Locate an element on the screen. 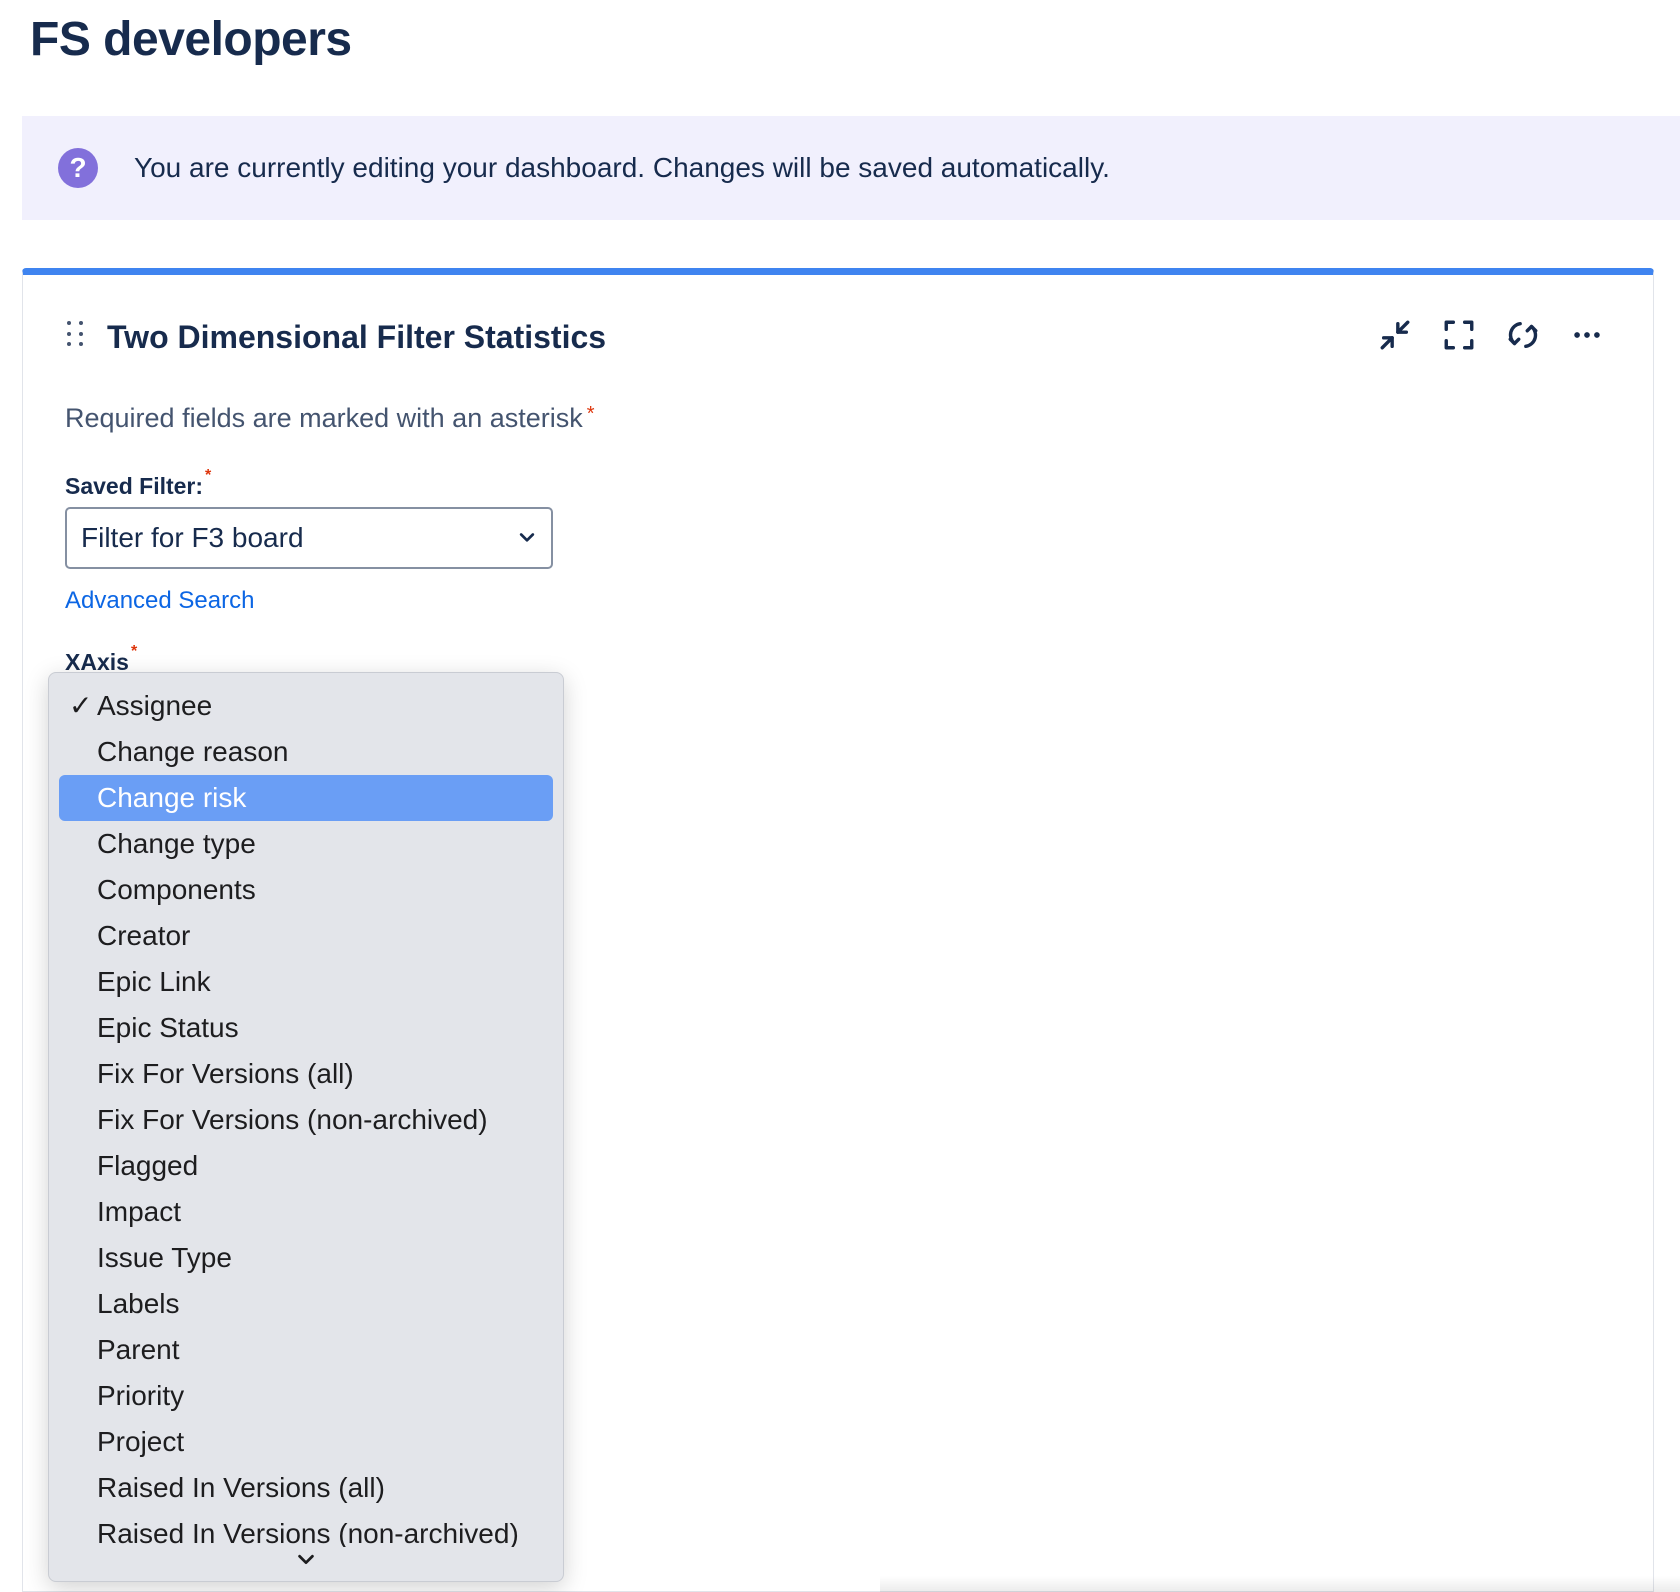 The width and height of the screenshot is (1680, 1592). refresh-icon is located at coordinates (1523, 335).